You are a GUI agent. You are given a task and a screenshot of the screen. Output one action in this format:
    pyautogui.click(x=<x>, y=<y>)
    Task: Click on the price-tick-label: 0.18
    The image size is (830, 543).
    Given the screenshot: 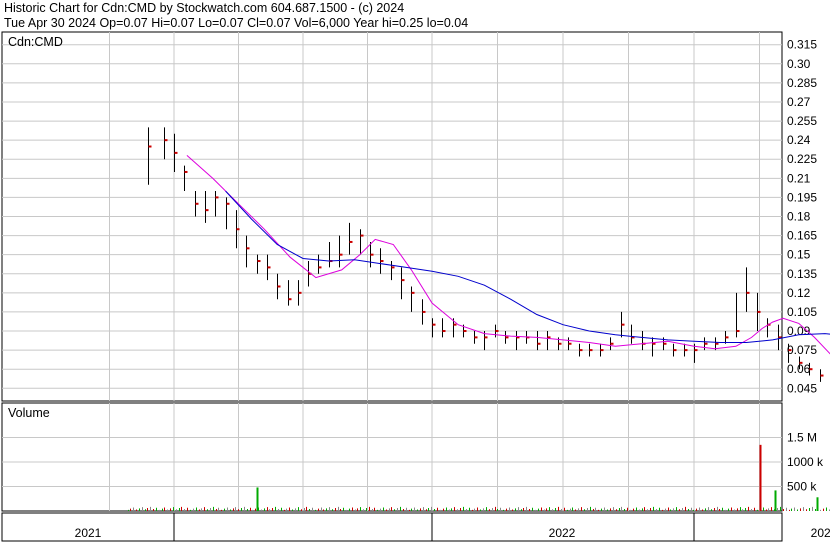 What is the action you would take?
    pyautogui.click(x=799, y=217)
    